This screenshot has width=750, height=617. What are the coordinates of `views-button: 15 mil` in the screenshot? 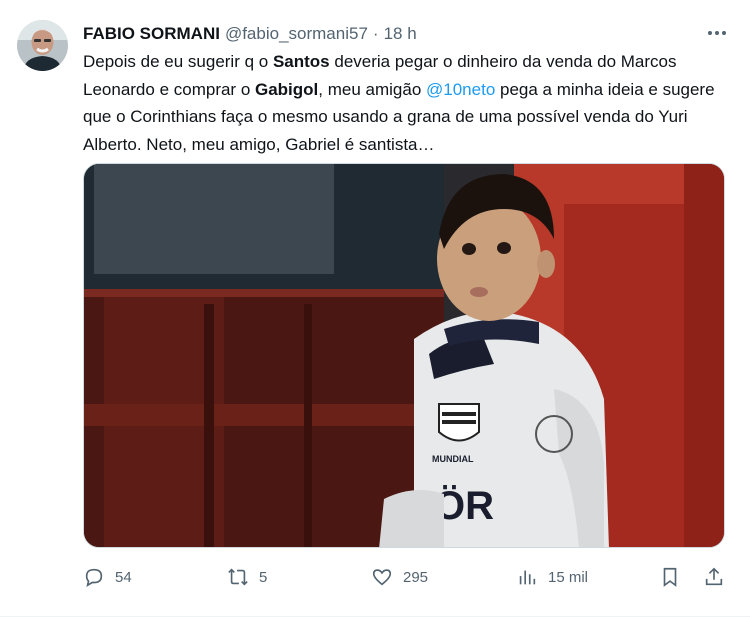 It's located at (552, 577).